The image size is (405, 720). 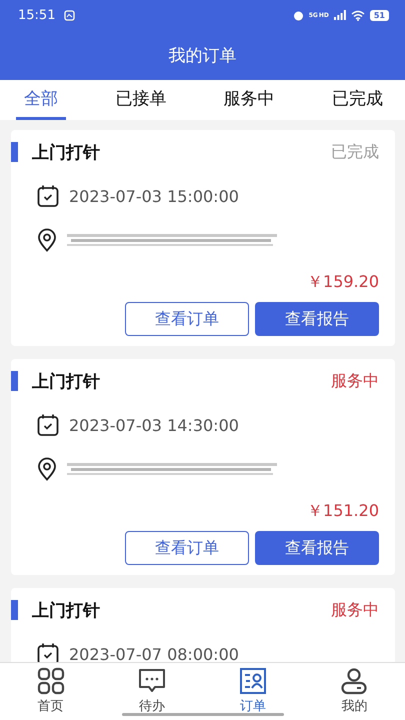 What do you see at coordinates (253, 681) in the screenshot?
I see `order-list-icon` at bounding box center [253, 681].